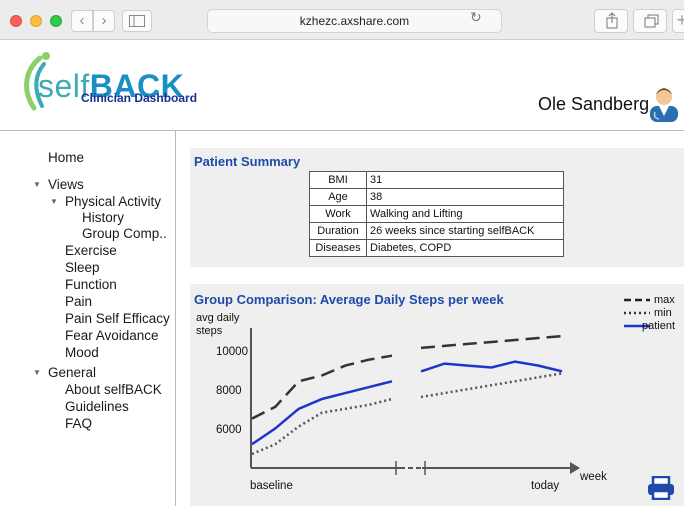  What do you see at coordinates (36, 21) in the screenshot?
I see `minimize-window-button` at bounding box center [36, 21].